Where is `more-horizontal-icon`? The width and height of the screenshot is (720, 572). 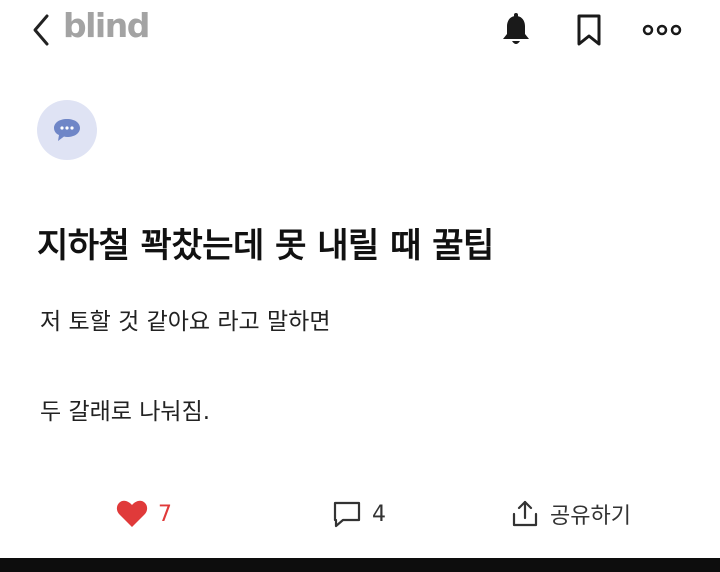 more-horizontal-icon is located at coordinates (662, 30).